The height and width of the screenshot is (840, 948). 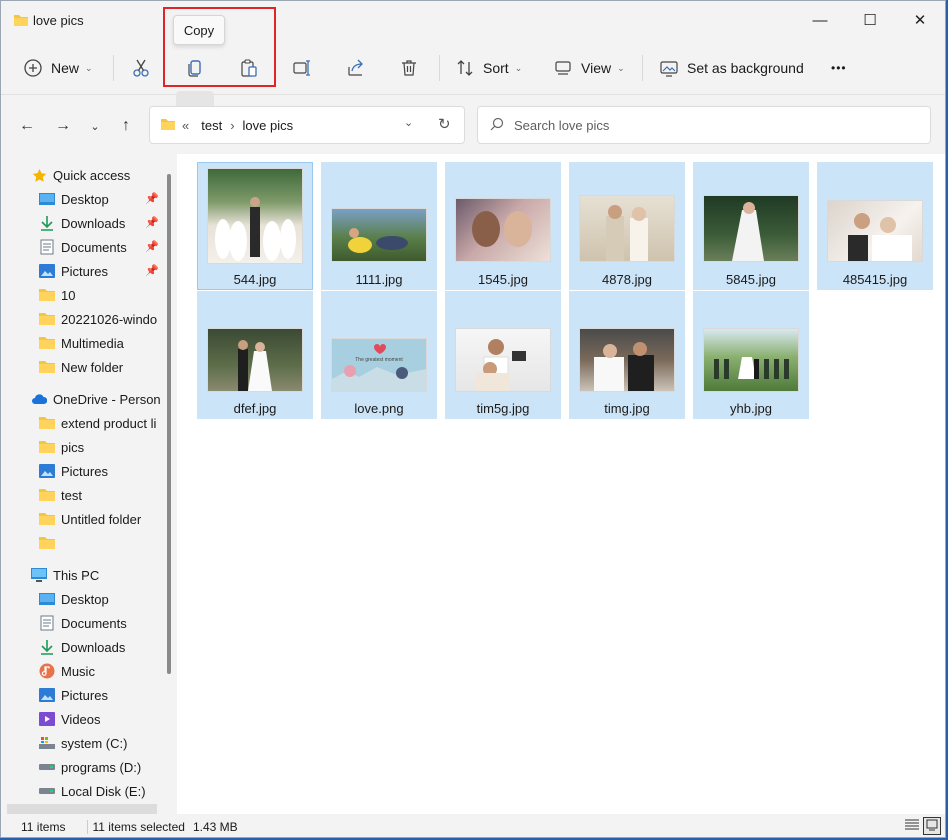 What do you see at coordinates (302, 68) in the screenshot?
I see `rename-button` at bounding box center [302, 68].